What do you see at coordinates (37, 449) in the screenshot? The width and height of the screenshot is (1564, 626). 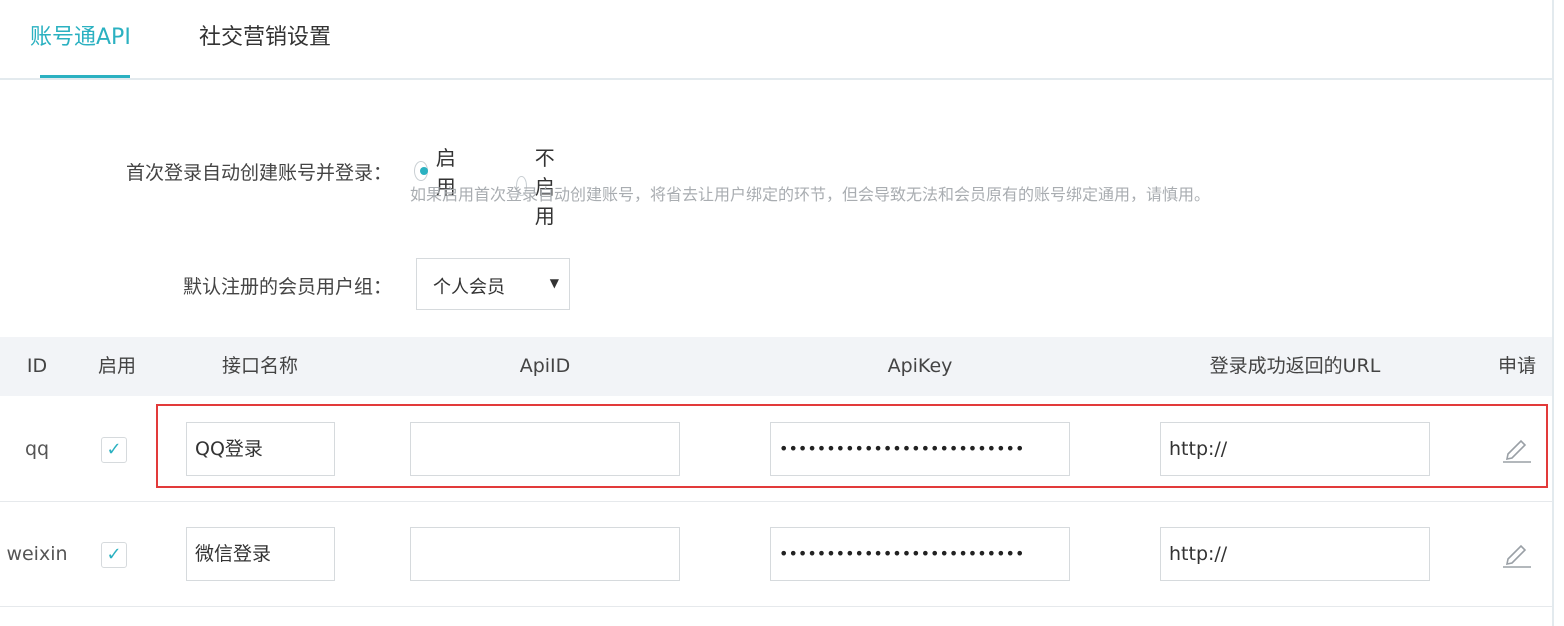 I see `row-id: qq` at bounding box center [37, 449].